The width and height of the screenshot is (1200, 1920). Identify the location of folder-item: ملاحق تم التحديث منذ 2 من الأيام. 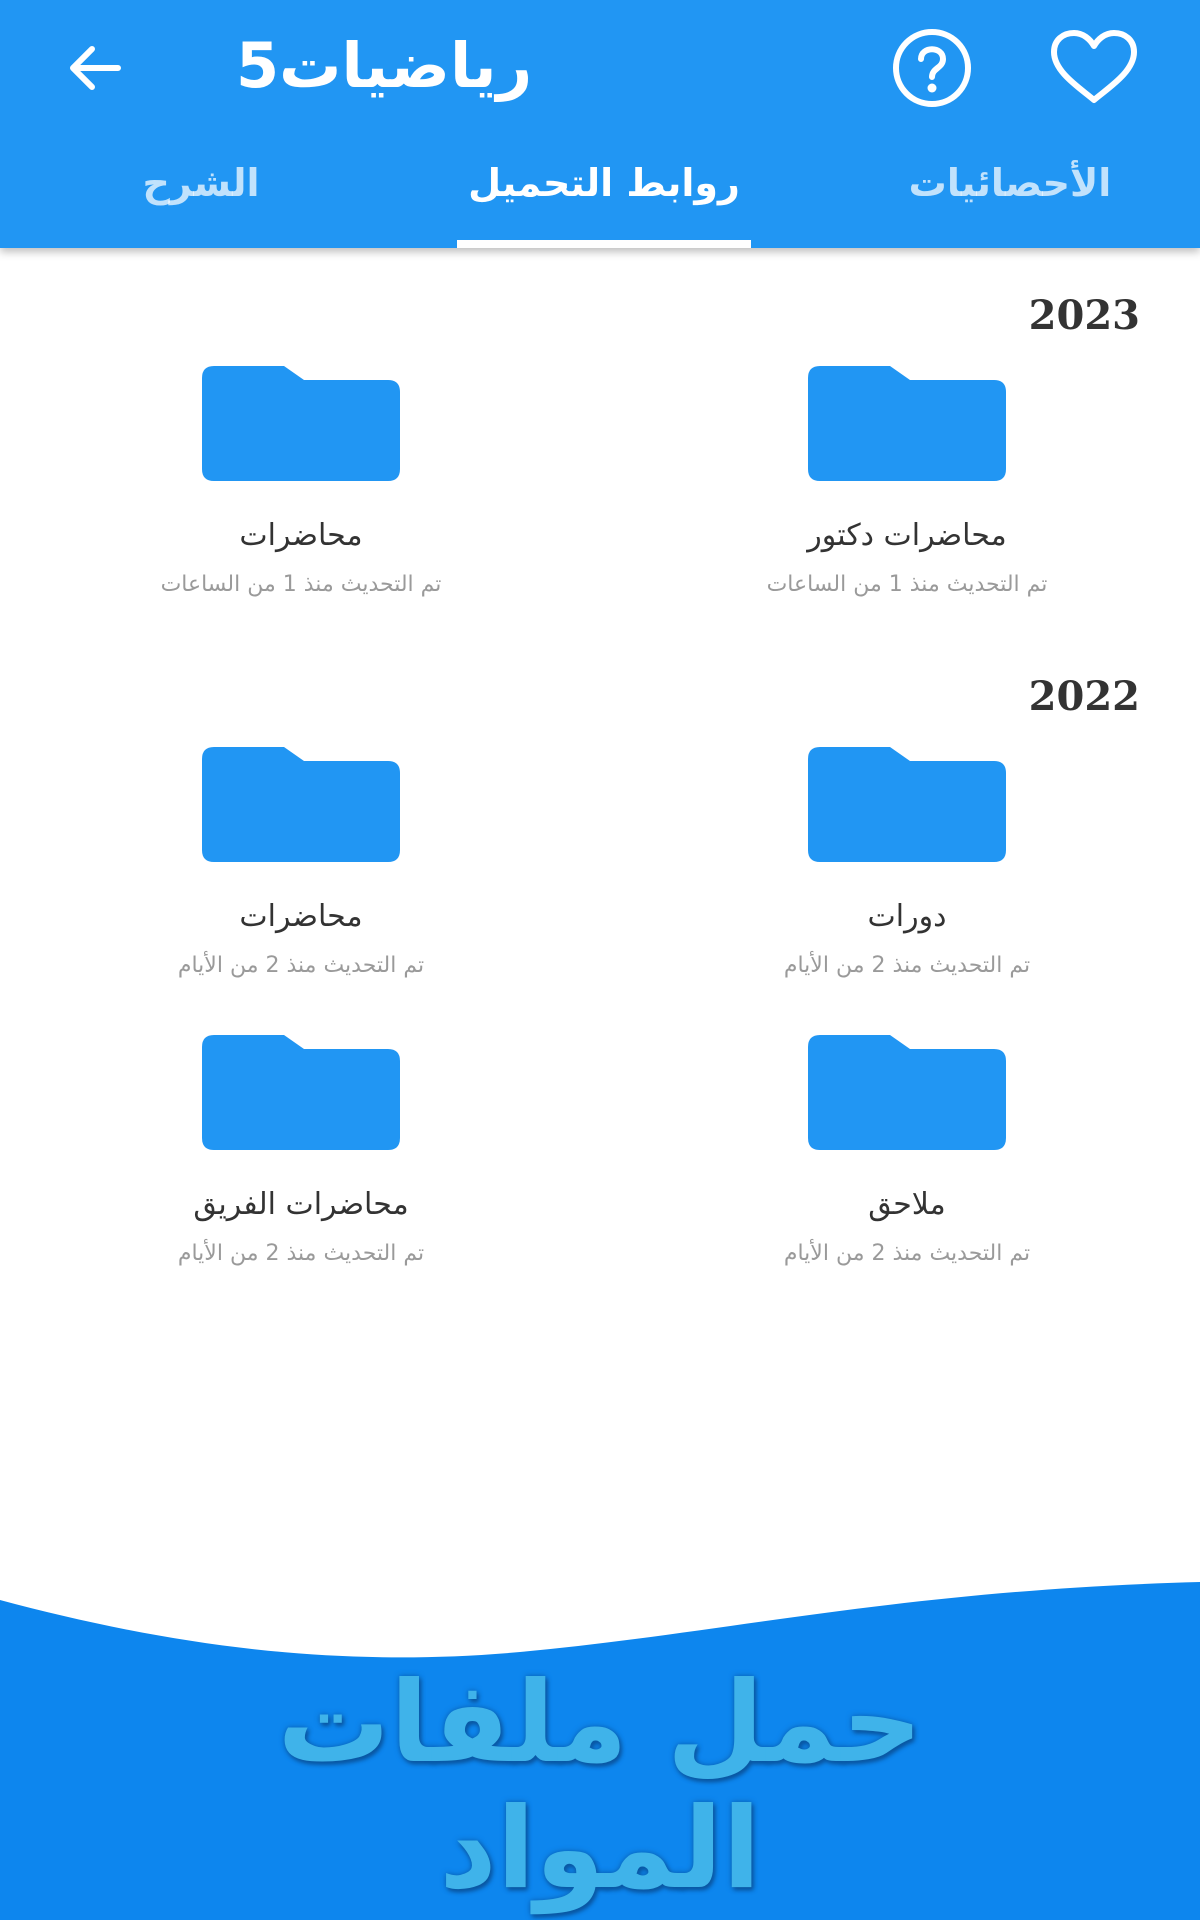
(907, 1165).